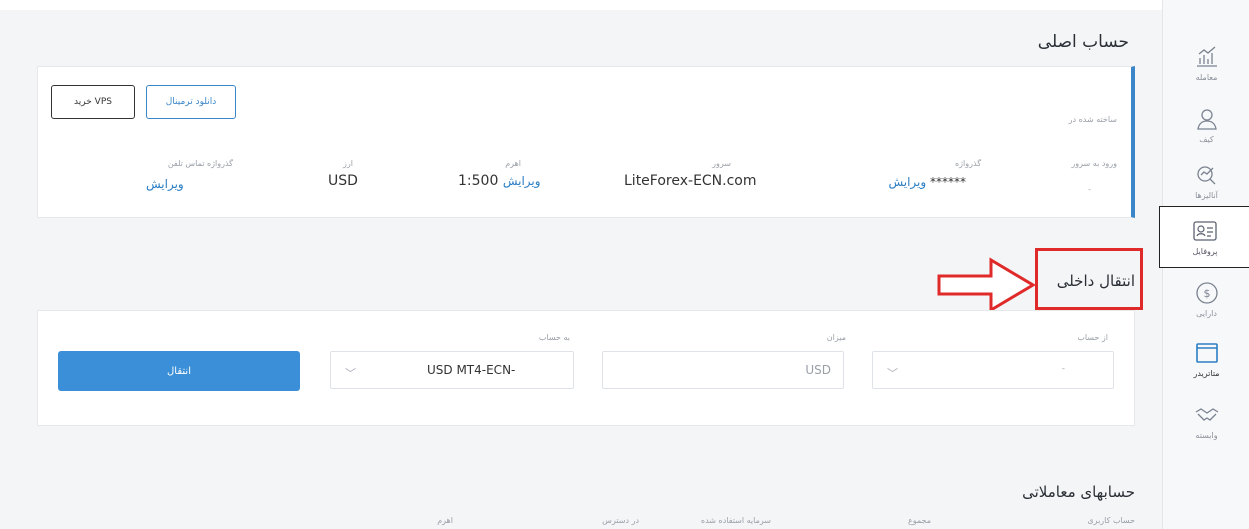 This screenshot has width=1249, height=529. I want to click on currency-value: USD, so click(343, 181).